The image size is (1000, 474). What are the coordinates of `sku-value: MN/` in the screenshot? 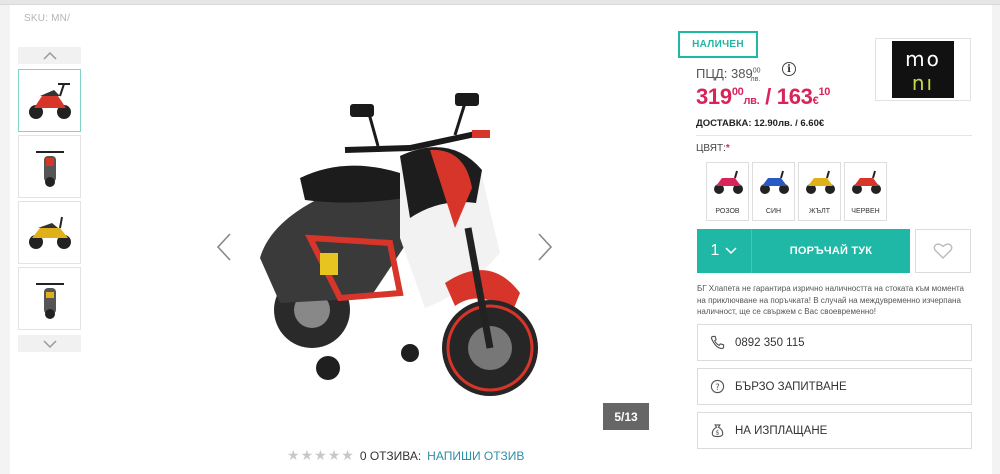 It's located at (61, 18).